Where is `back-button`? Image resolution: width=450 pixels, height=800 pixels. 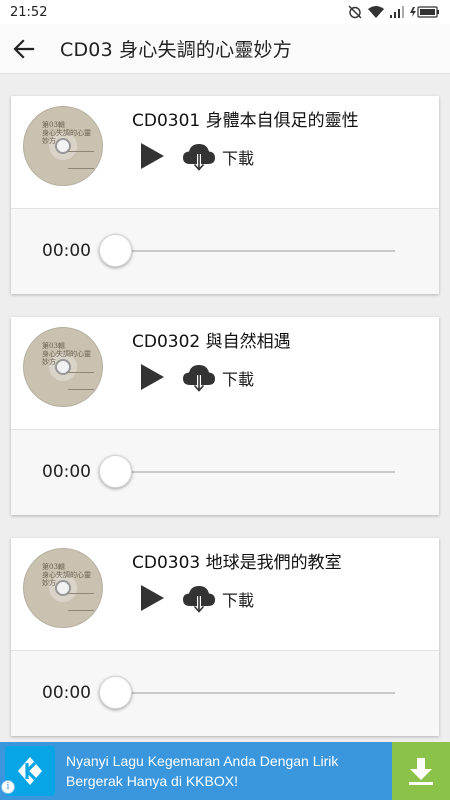 back-button is located at coordinates (24, 49).